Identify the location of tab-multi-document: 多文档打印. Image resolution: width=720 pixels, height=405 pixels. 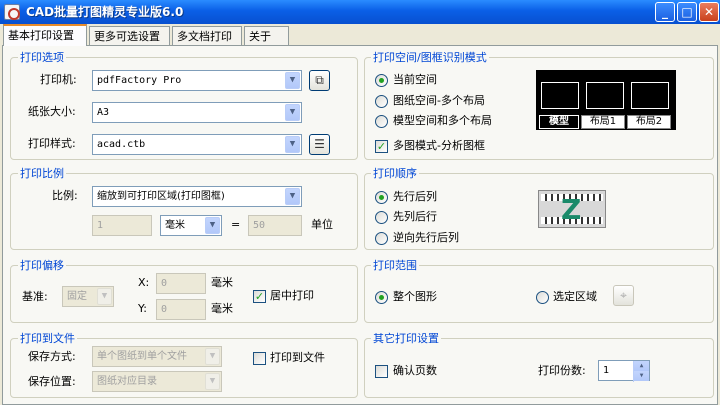
(207, 35).